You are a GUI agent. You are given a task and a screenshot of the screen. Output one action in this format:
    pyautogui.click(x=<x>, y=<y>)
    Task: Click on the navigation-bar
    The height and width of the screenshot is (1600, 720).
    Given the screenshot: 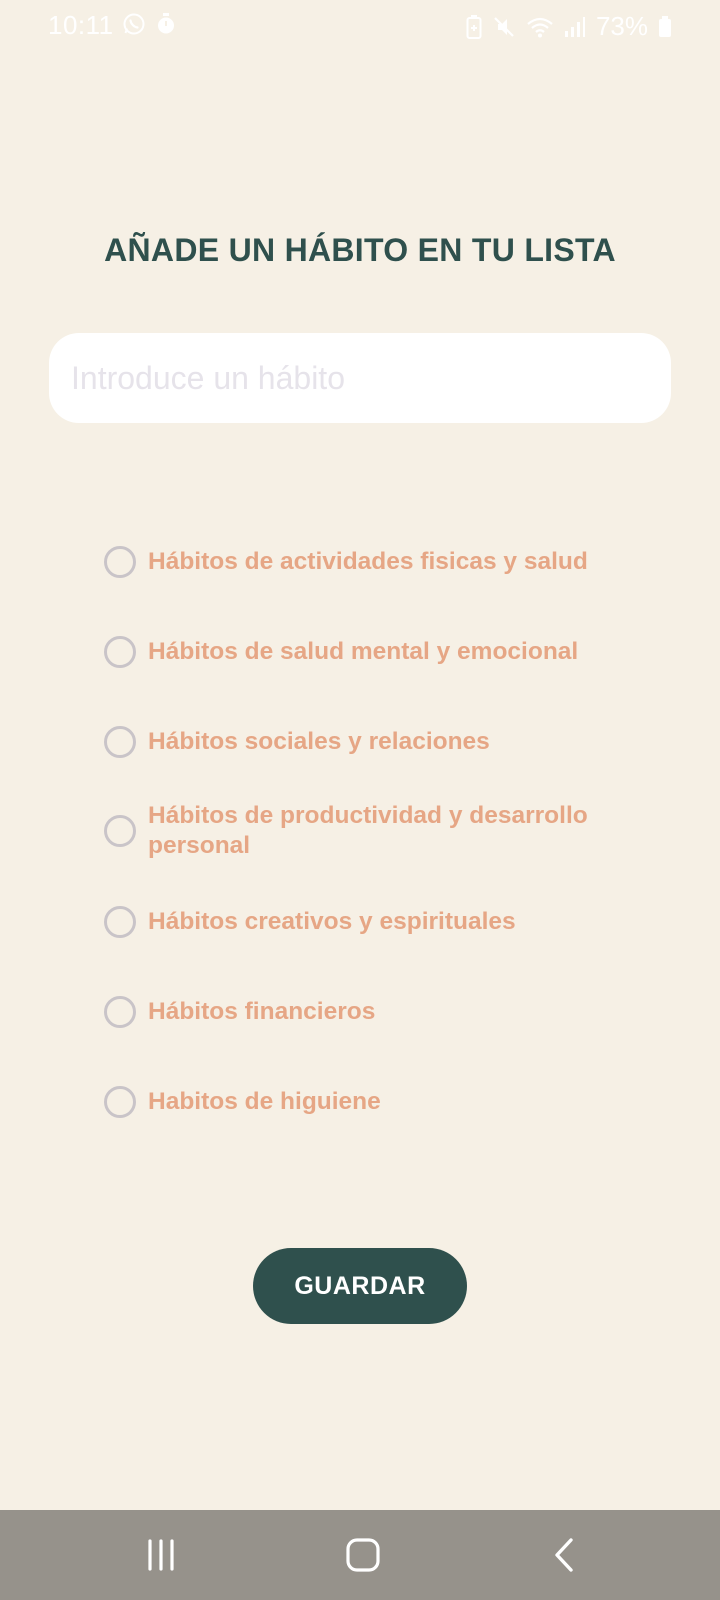 What is the action you would take?
    pyautogui.click(x=360, y=1555)
    